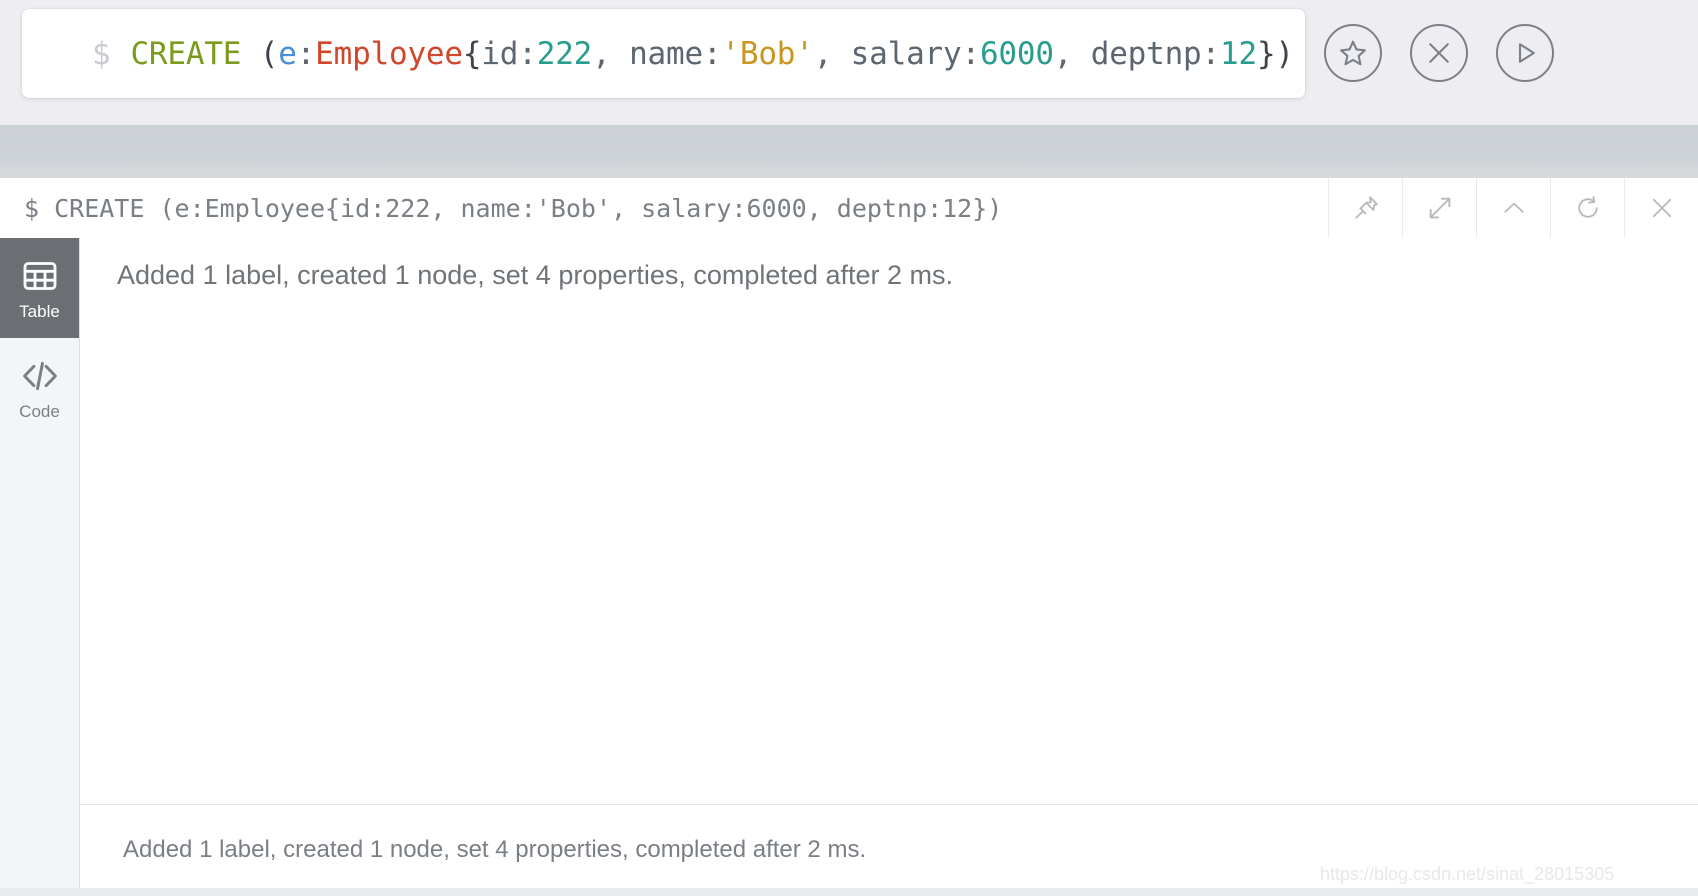 This screenshot has height=896, width=1698. I want to click on star-icon, so click(1353, 53).